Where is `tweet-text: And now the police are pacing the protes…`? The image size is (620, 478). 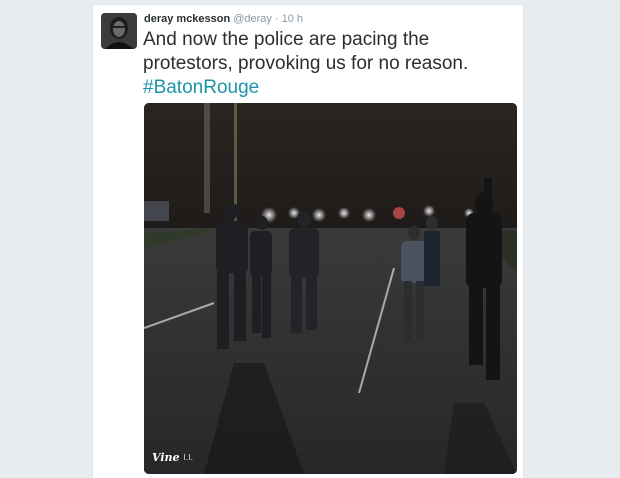
tweet-text: And now the police are pacing the protes… is located at coordinates (328, 64).